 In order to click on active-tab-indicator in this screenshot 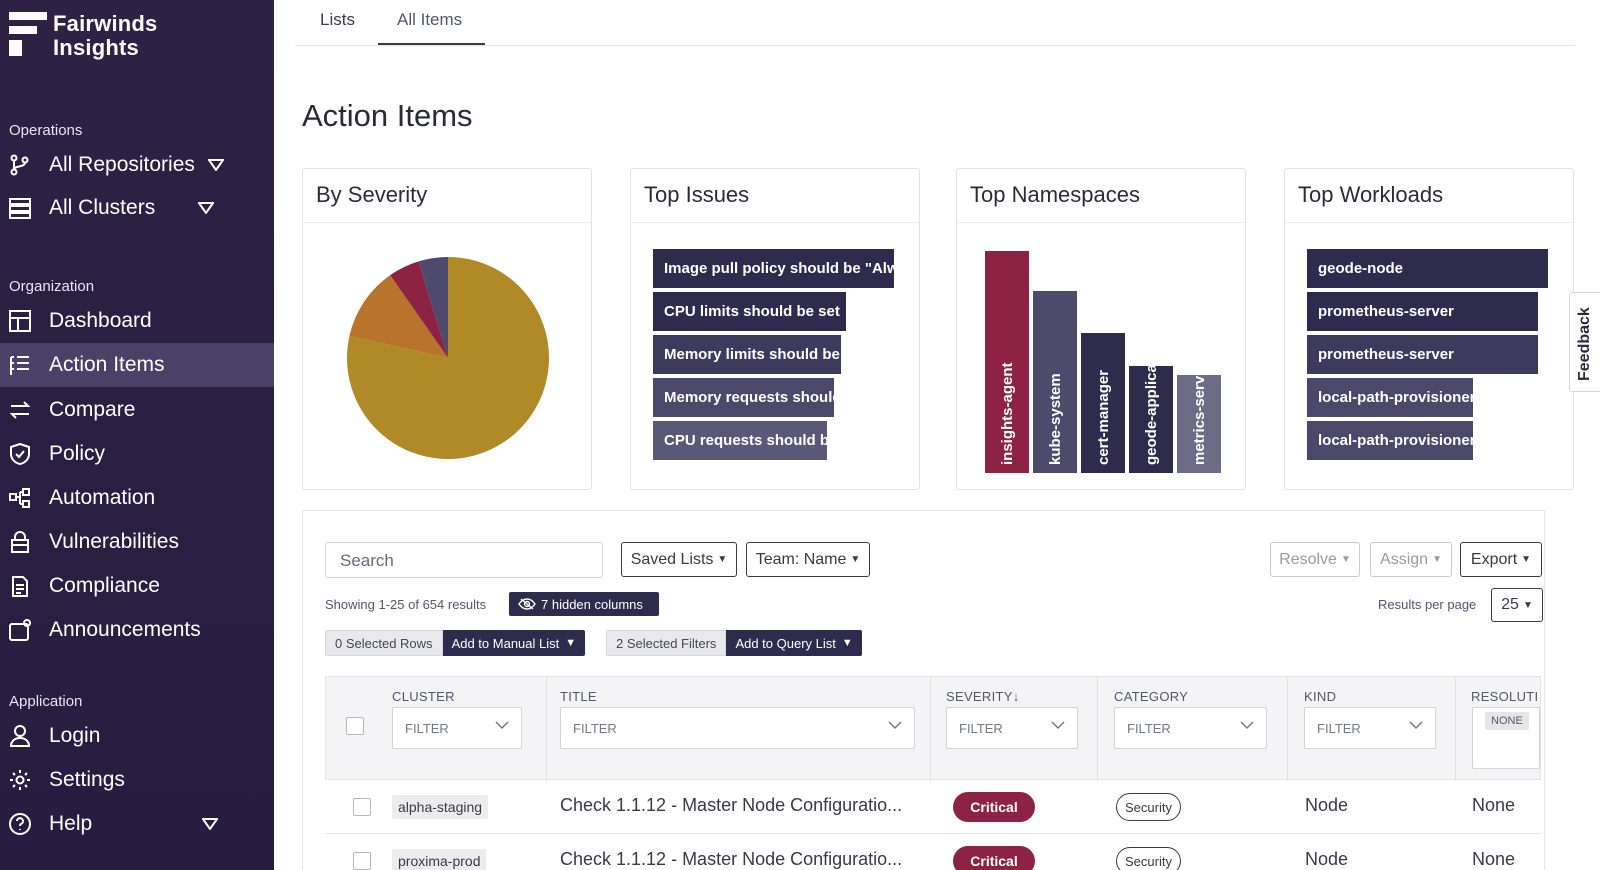, I will do `click(431, 44)`.